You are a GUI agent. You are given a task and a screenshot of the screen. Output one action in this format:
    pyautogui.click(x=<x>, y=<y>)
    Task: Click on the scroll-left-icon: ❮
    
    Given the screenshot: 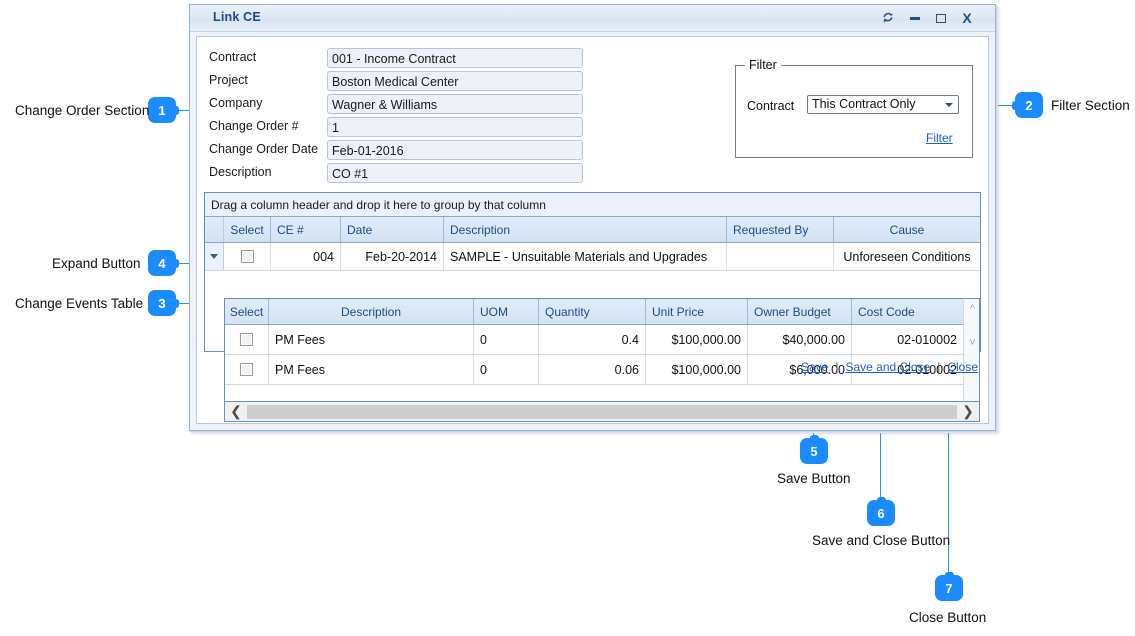 What is the action you would take?
    pyautogui.click(x=236, y=411)
    